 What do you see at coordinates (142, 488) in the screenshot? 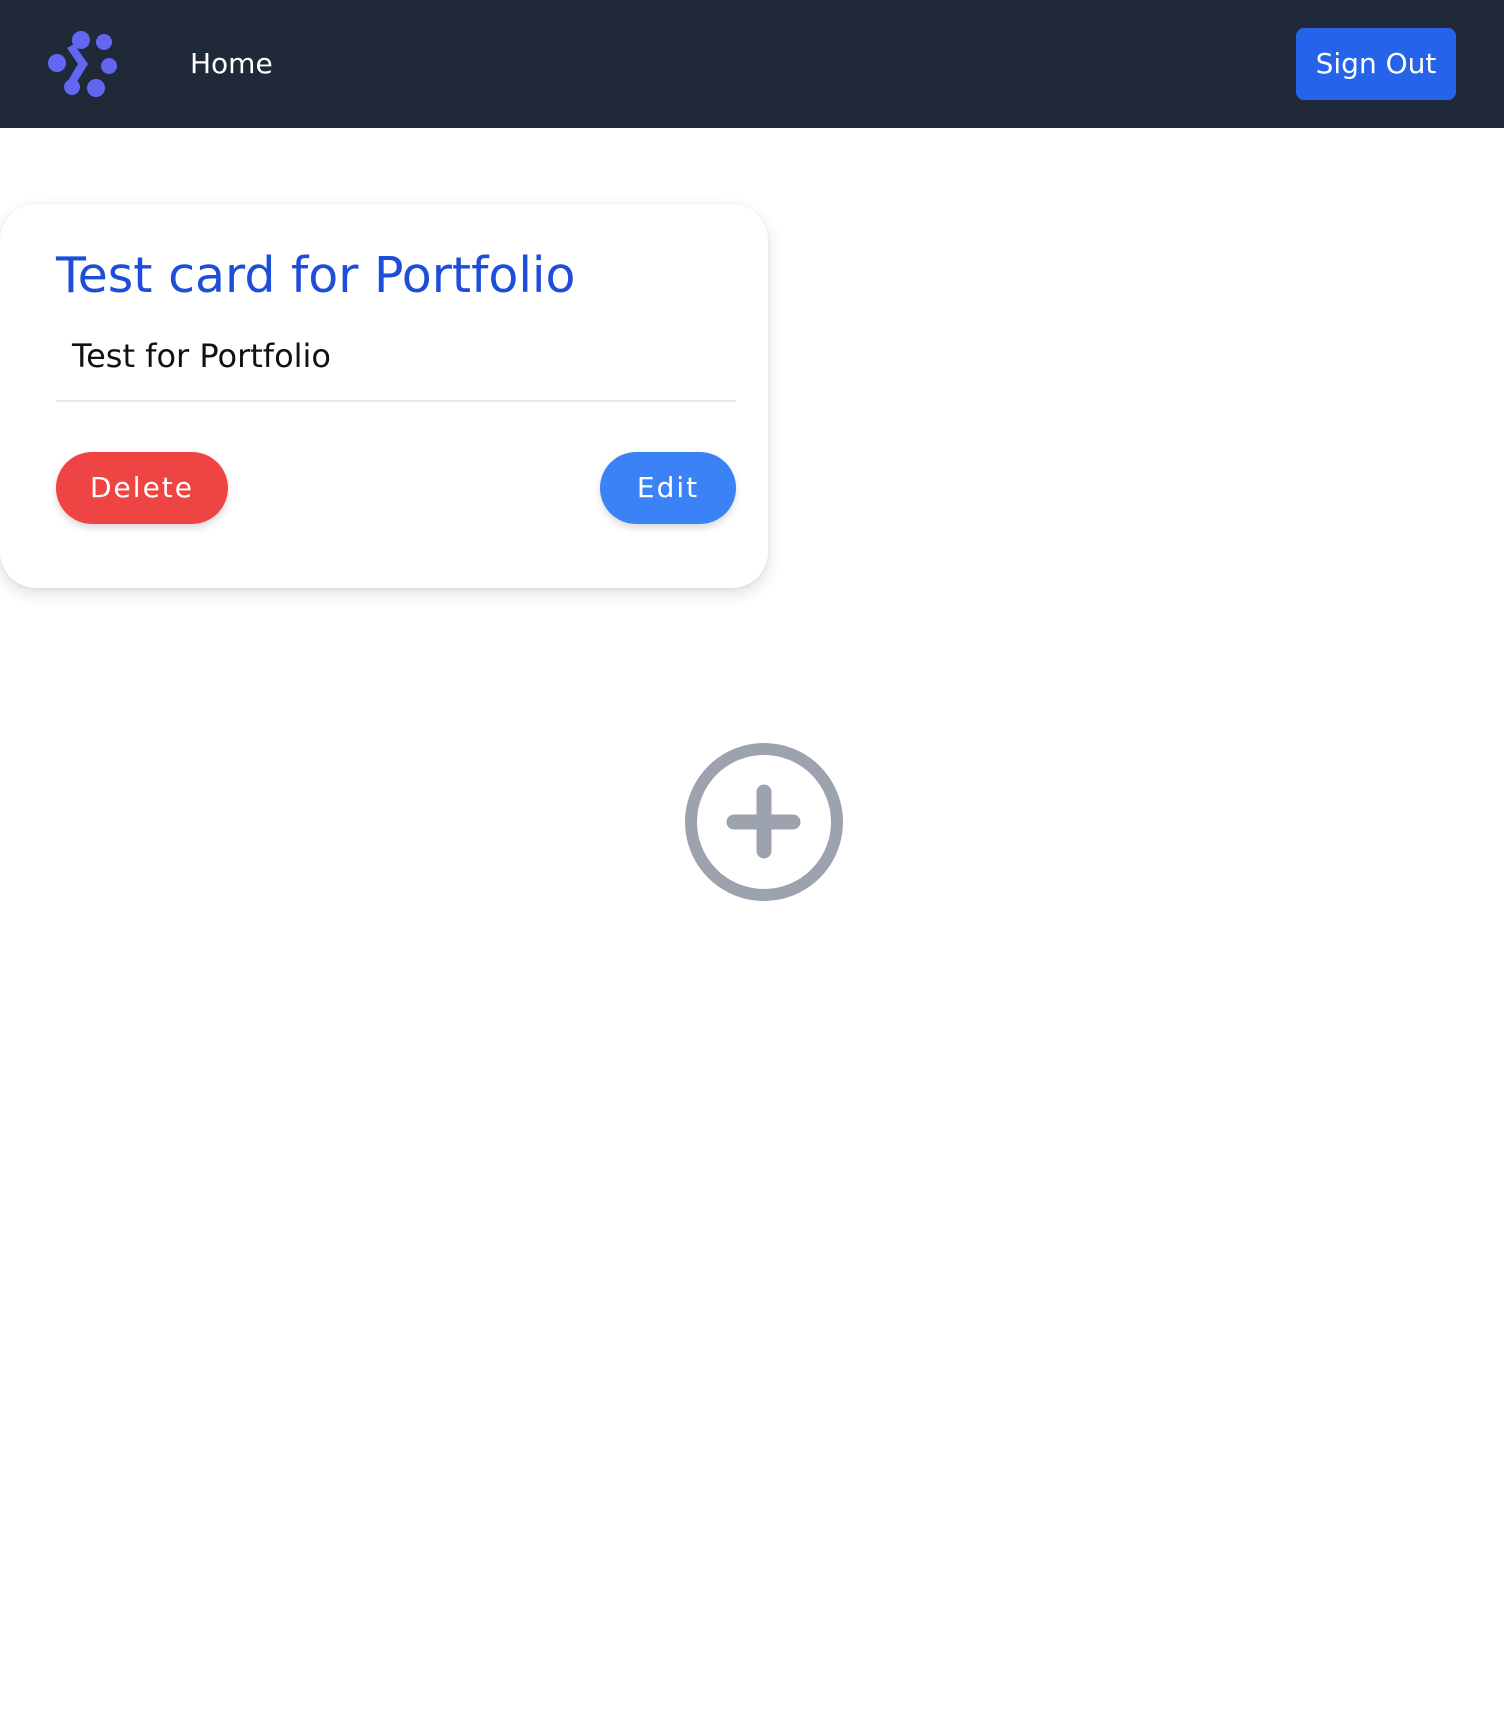
I see `delete-button: Delete` at bounding box center [142, 488].